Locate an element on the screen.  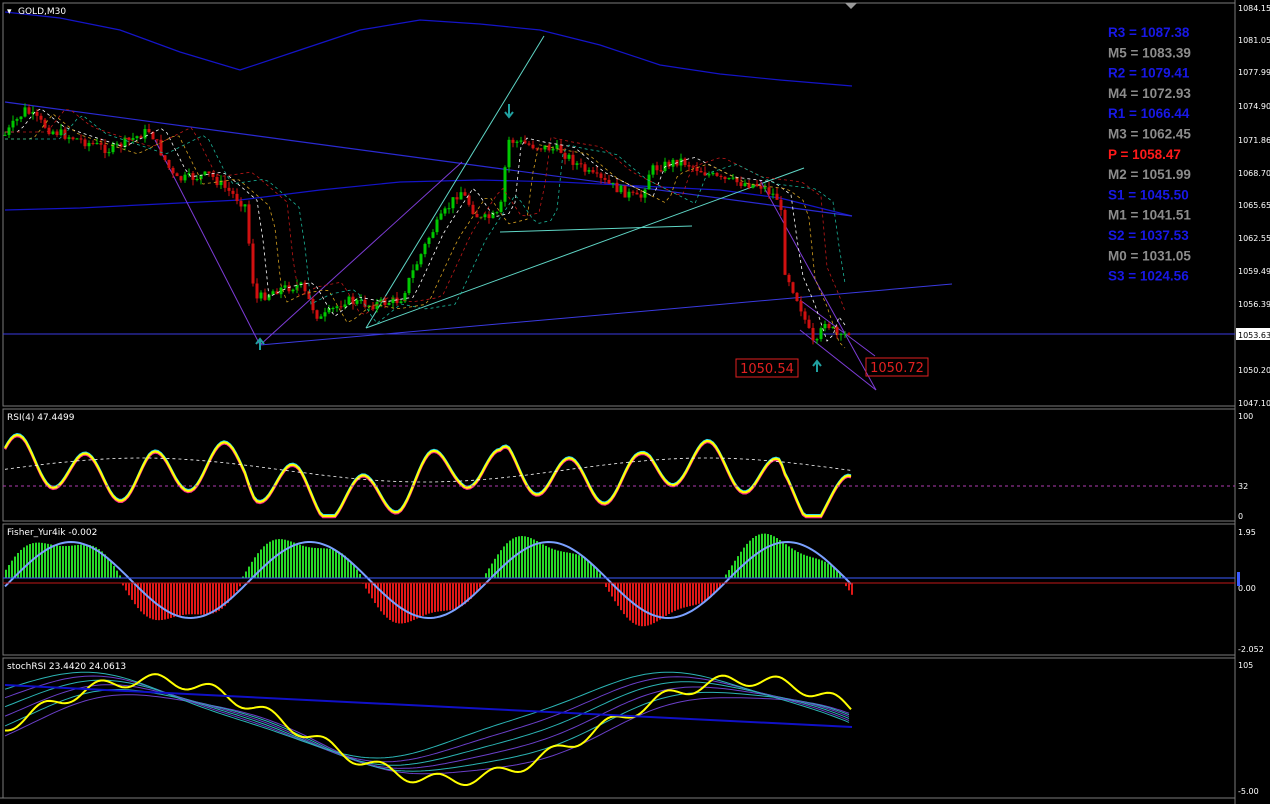
svg-text: 1047.10 is located at coordinates (1254, 403).